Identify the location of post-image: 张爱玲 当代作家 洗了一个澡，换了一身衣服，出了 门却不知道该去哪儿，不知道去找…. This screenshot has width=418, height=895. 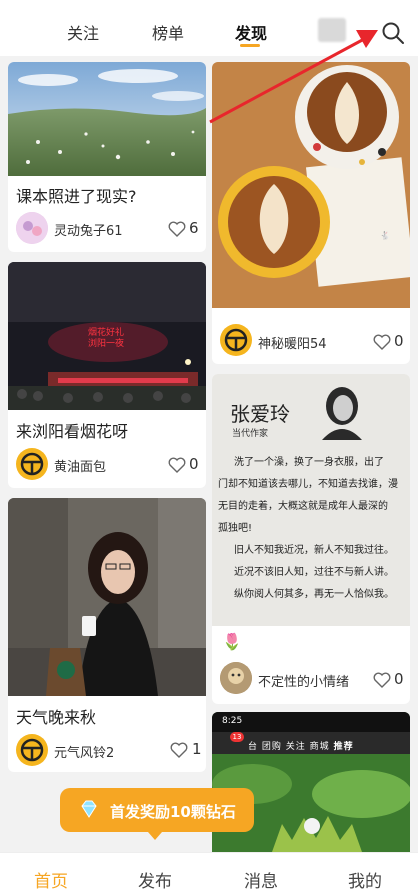
(311, 500).